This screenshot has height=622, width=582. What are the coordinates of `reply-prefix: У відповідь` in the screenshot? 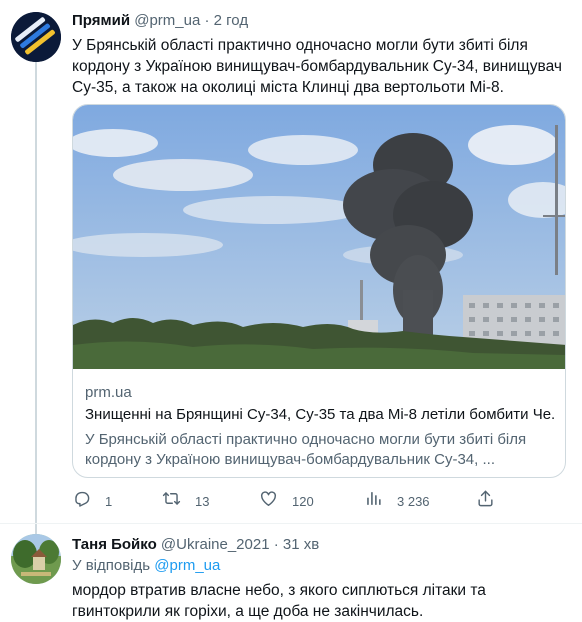 It's located at (111, 565).